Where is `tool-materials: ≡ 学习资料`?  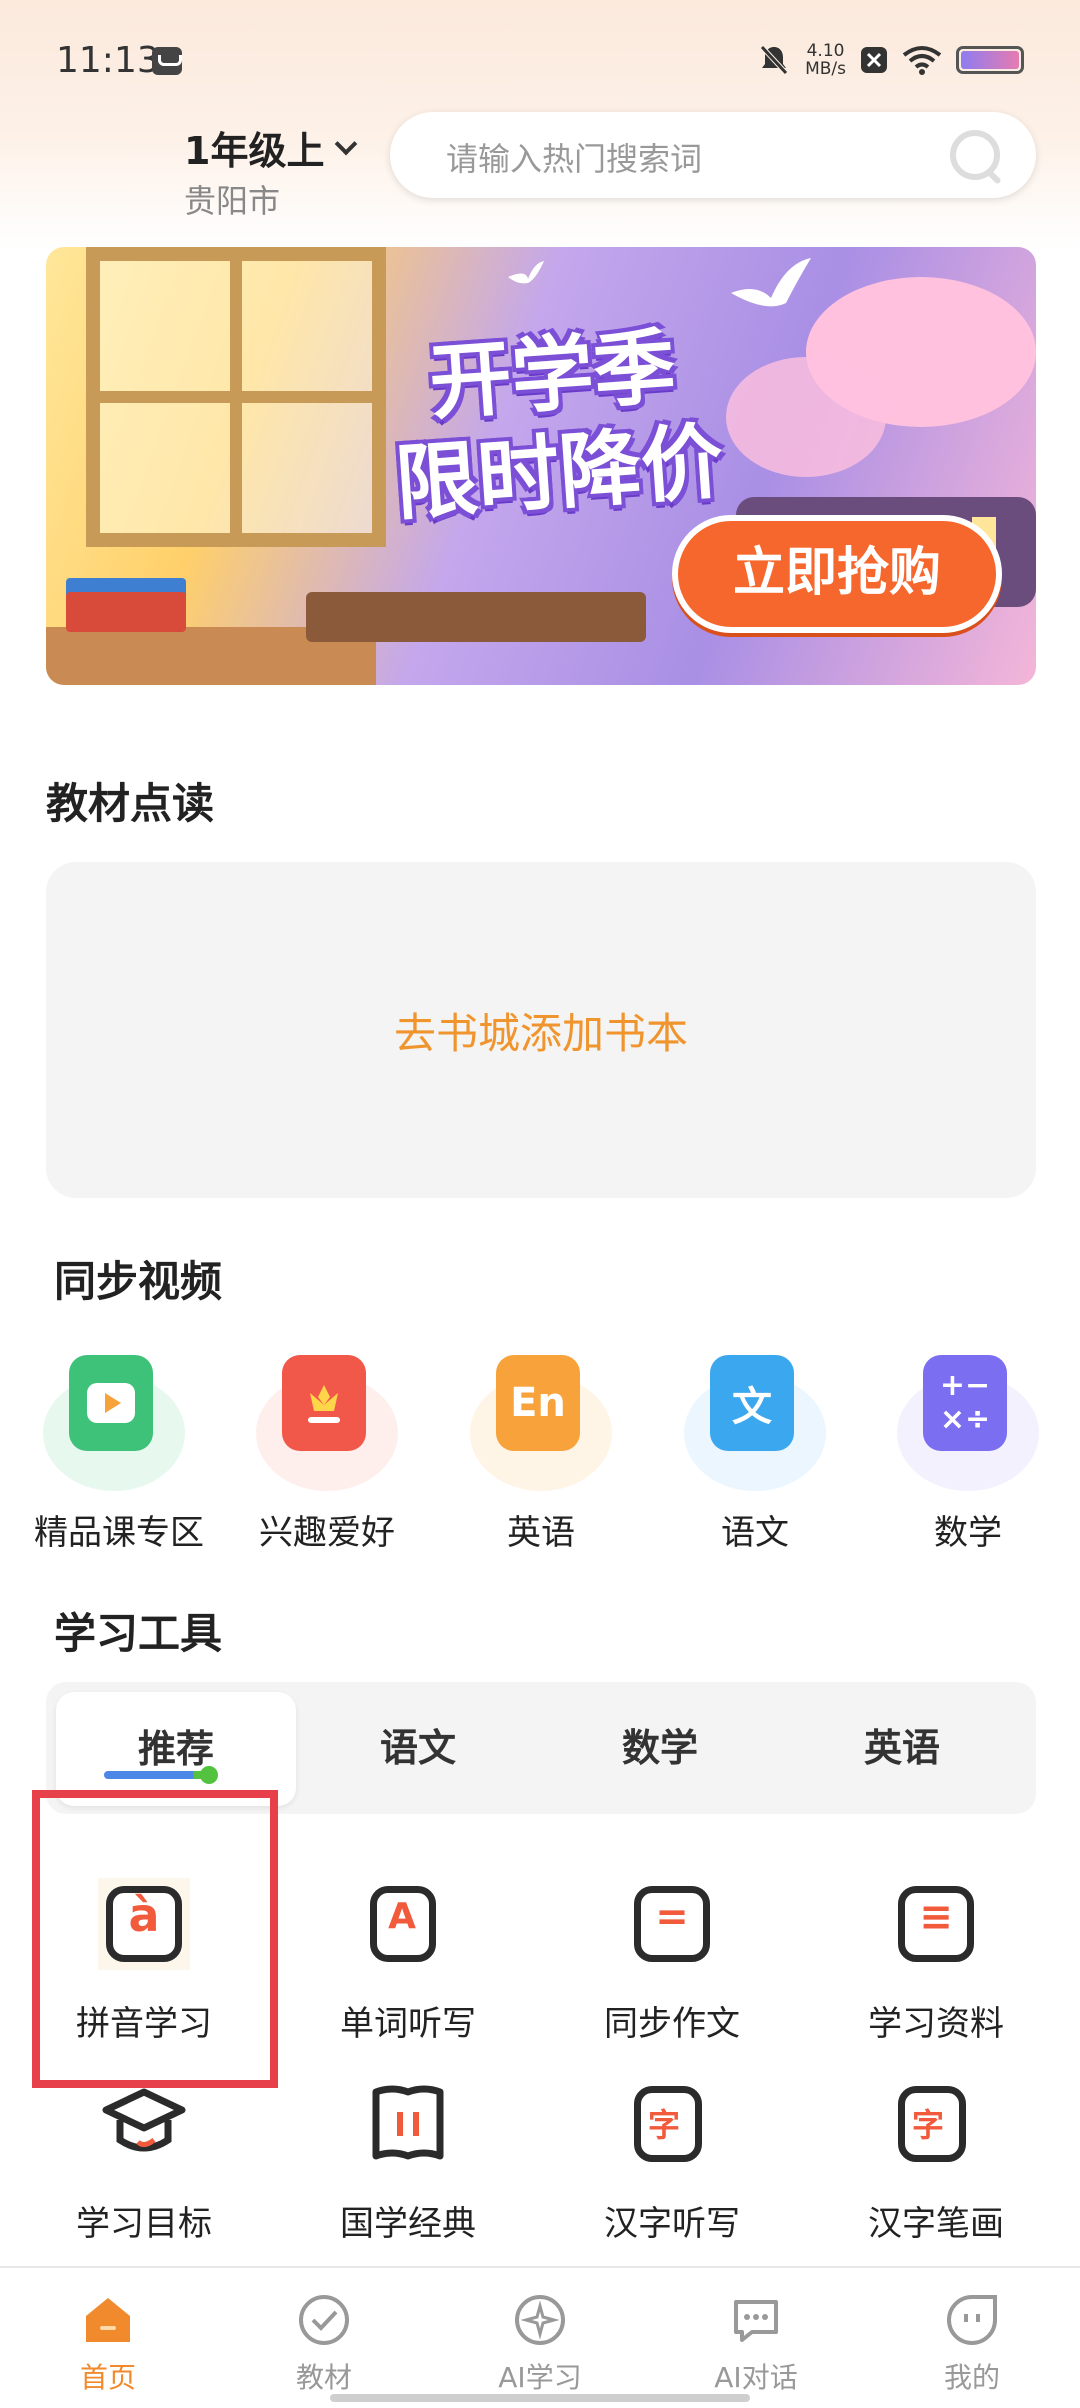 tool-materials: ≡ 学习资料 is located at coordinates (936, 1961).